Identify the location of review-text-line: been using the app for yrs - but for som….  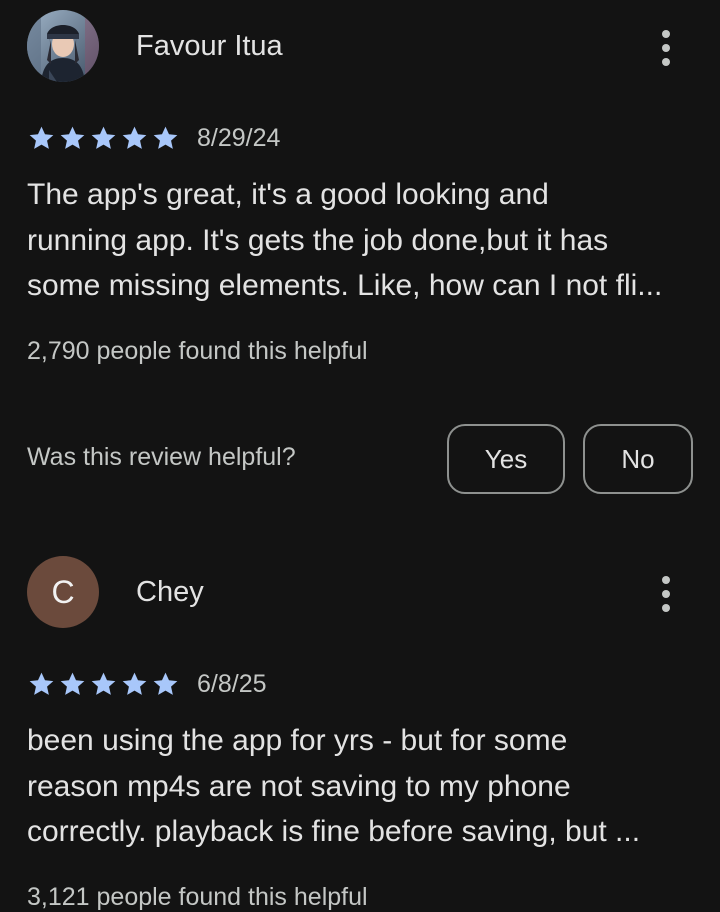
(297, 740).